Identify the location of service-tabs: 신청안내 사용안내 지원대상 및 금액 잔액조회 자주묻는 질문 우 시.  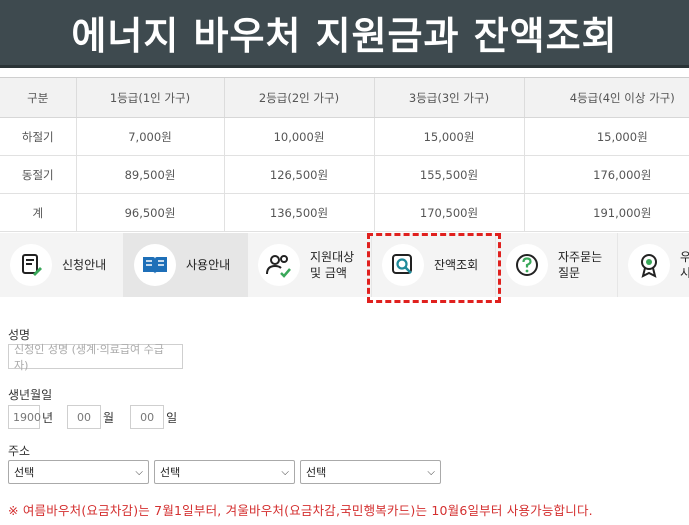
(344, 265).